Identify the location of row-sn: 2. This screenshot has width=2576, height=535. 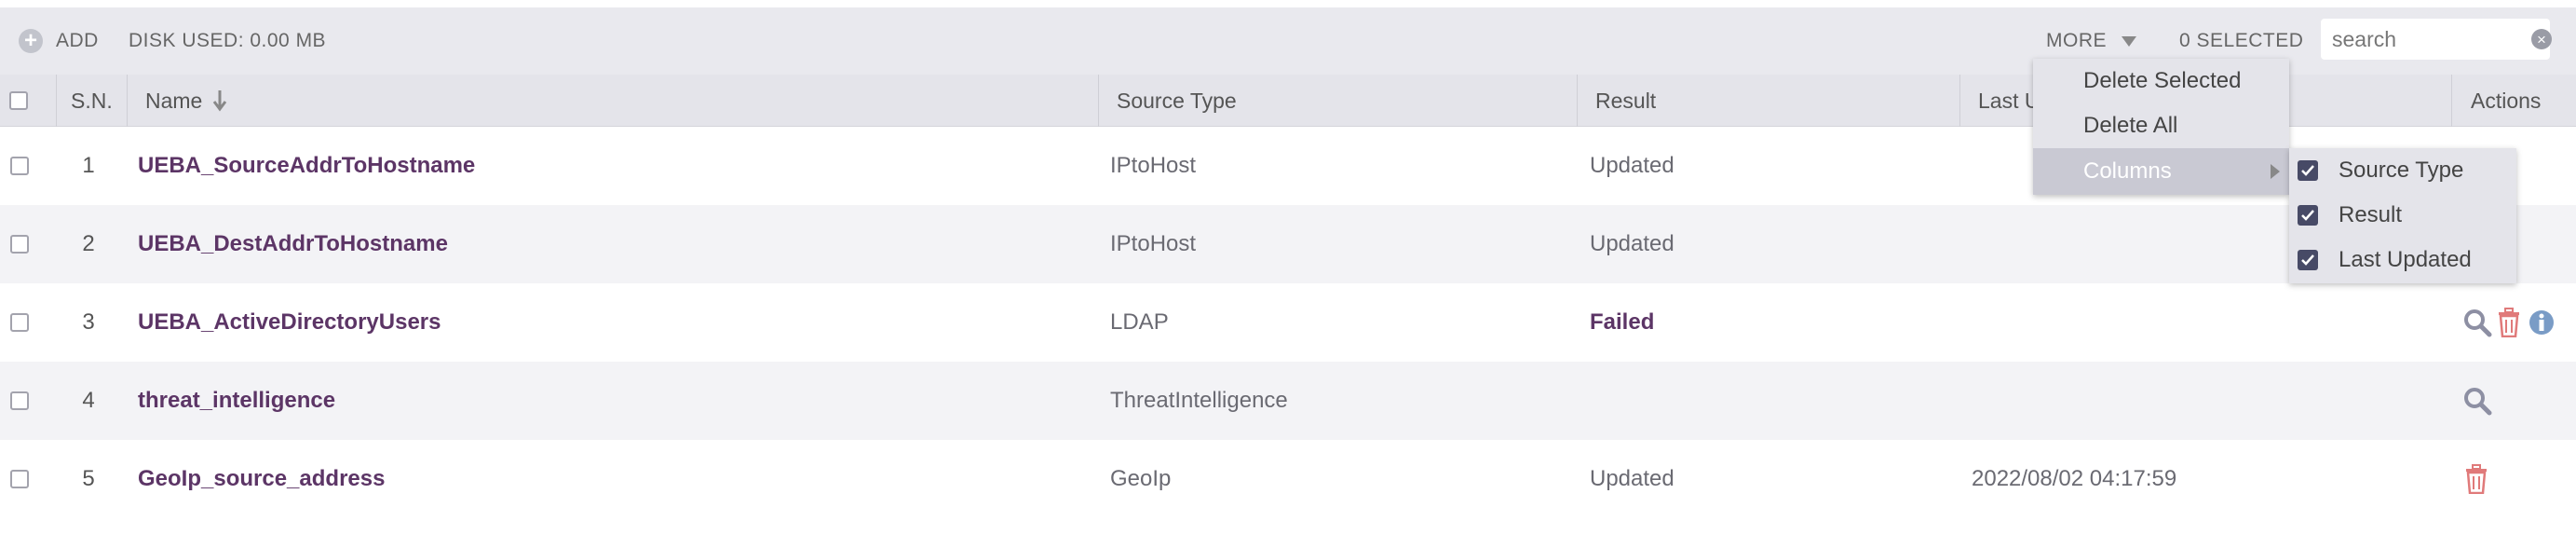
(88, 243).